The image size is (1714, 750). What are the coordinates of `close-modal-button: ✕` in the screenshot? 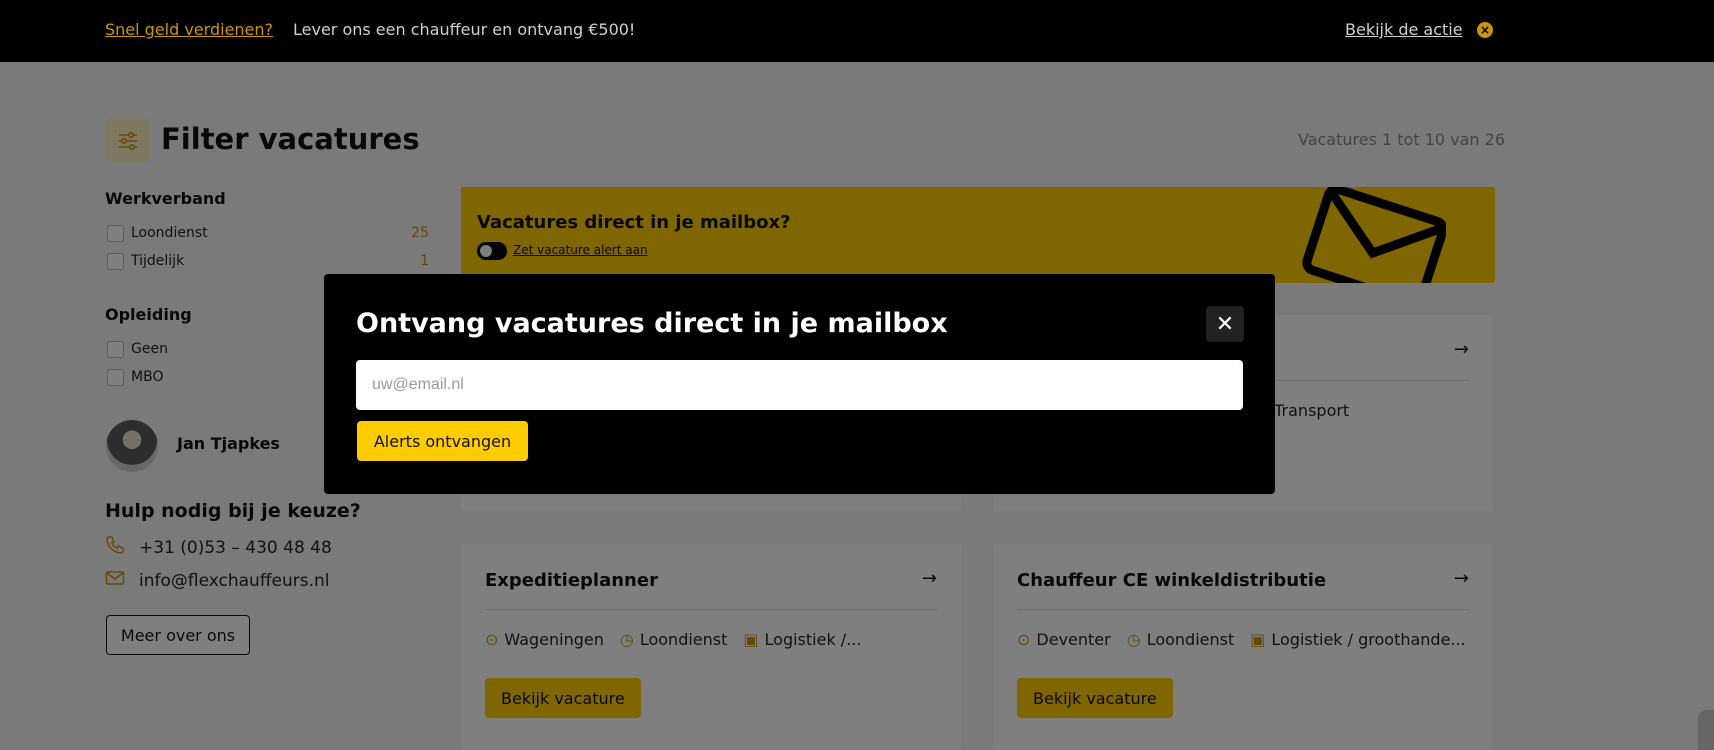 It's located at (1225, 324).